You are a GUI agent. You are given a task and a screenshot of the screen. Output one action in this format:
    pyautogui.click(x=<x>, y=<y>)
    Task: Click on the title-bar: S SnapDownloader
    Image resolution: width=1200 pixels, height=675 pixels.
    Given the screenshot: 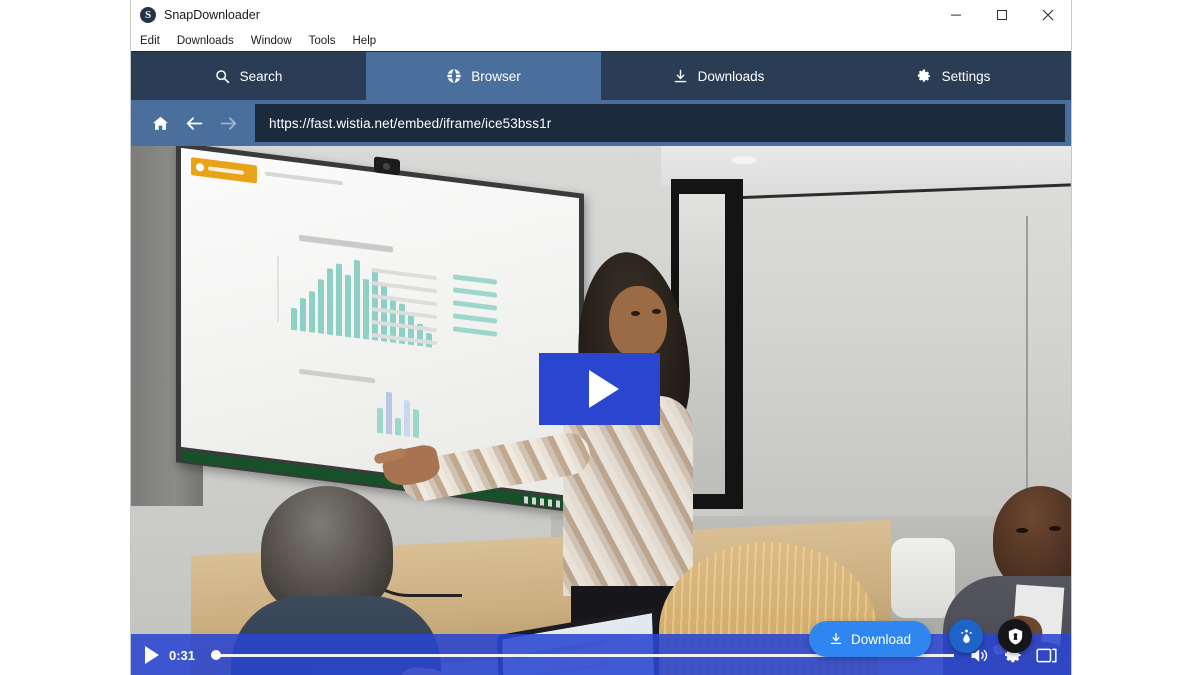 What is the action you would take?
    pyautogui.click(x=601, y=15)
    